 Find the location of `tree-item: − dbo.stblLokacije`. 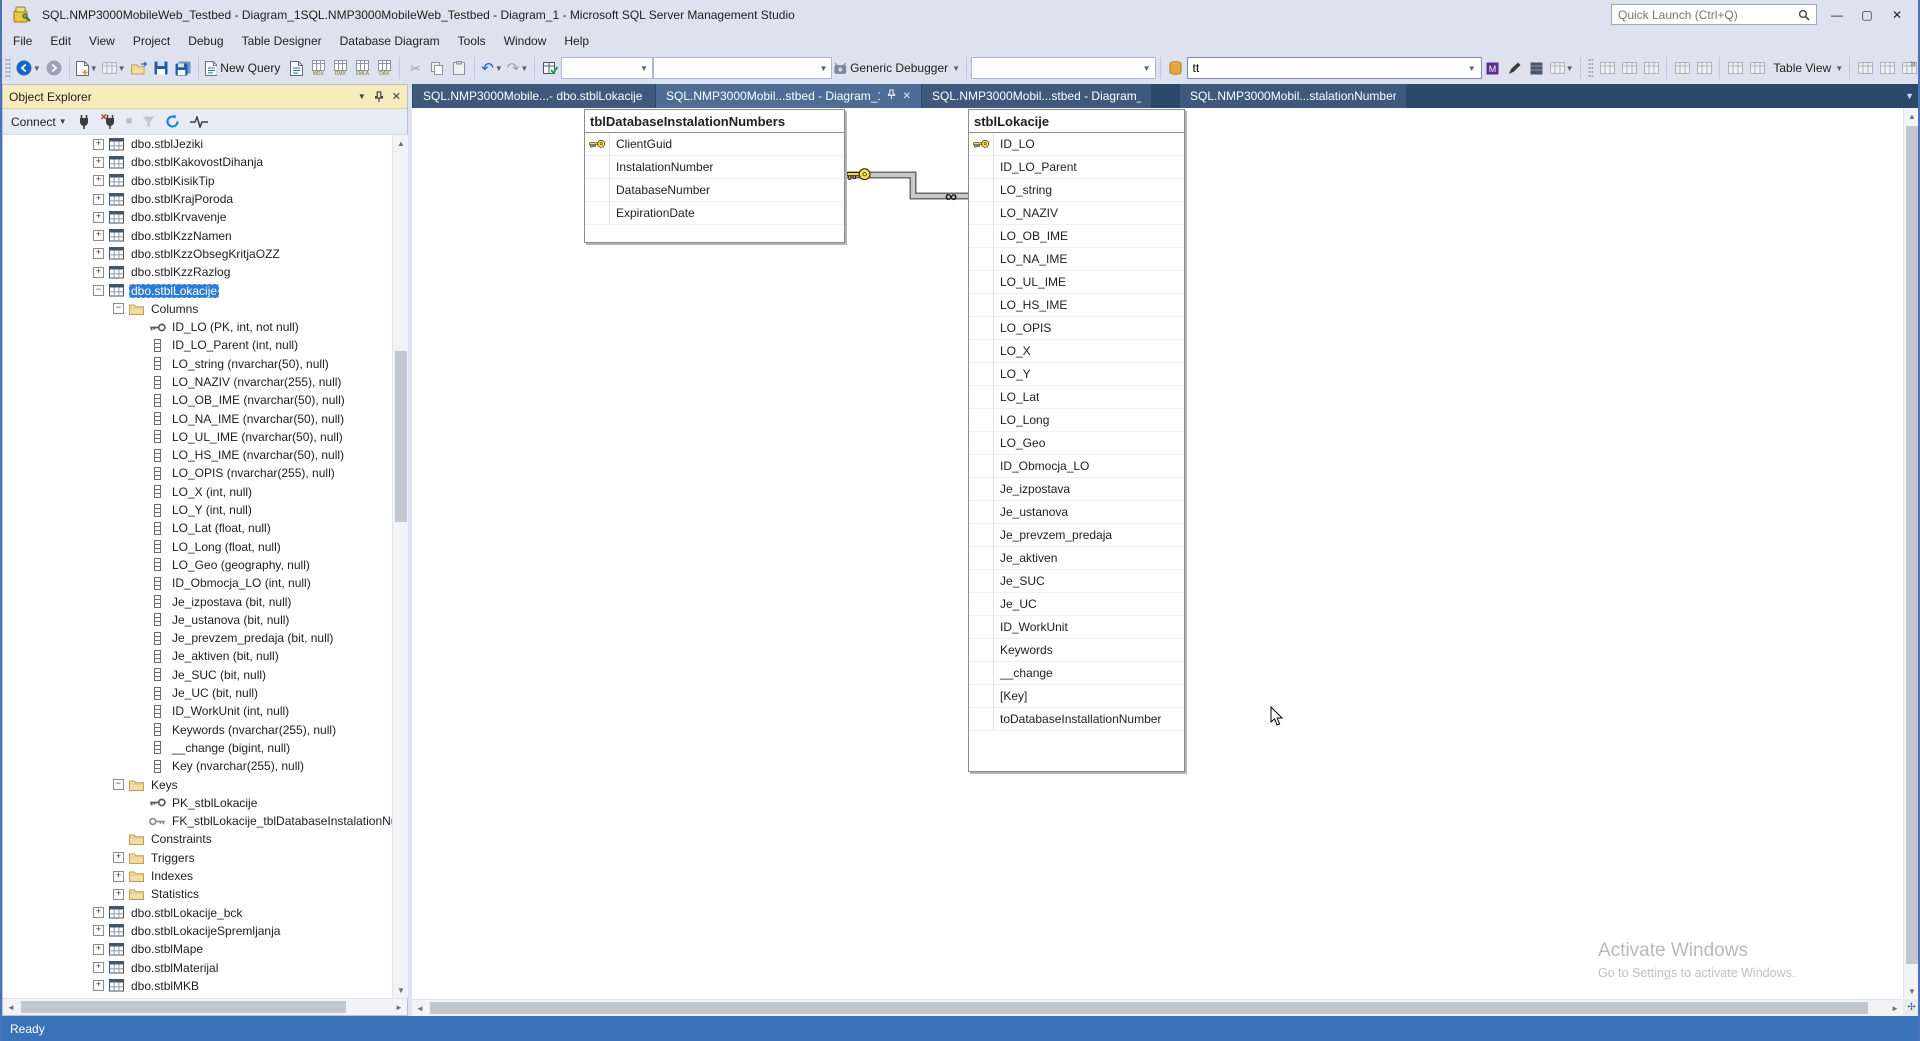

tree-item: − dbo.stblLokacije is located at coordinates (197, 290).